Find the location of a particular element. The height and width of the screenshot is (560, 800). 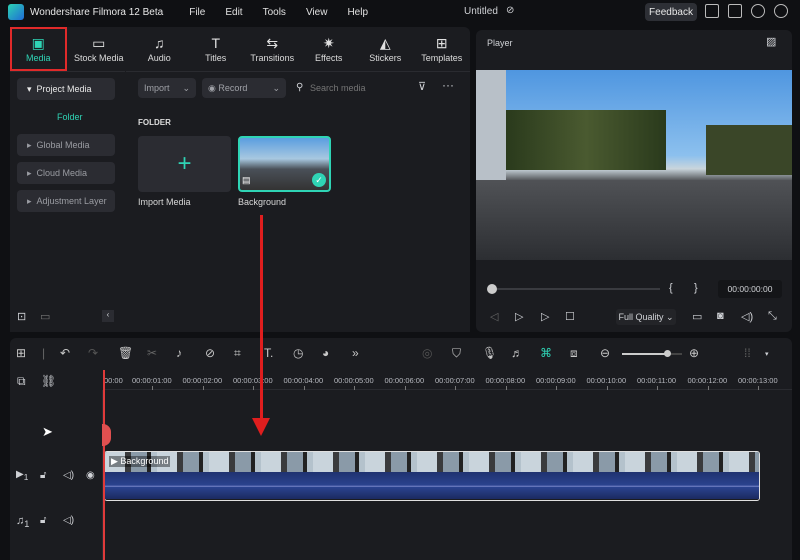

plus-icon: + is located at coordinates (184, 163).